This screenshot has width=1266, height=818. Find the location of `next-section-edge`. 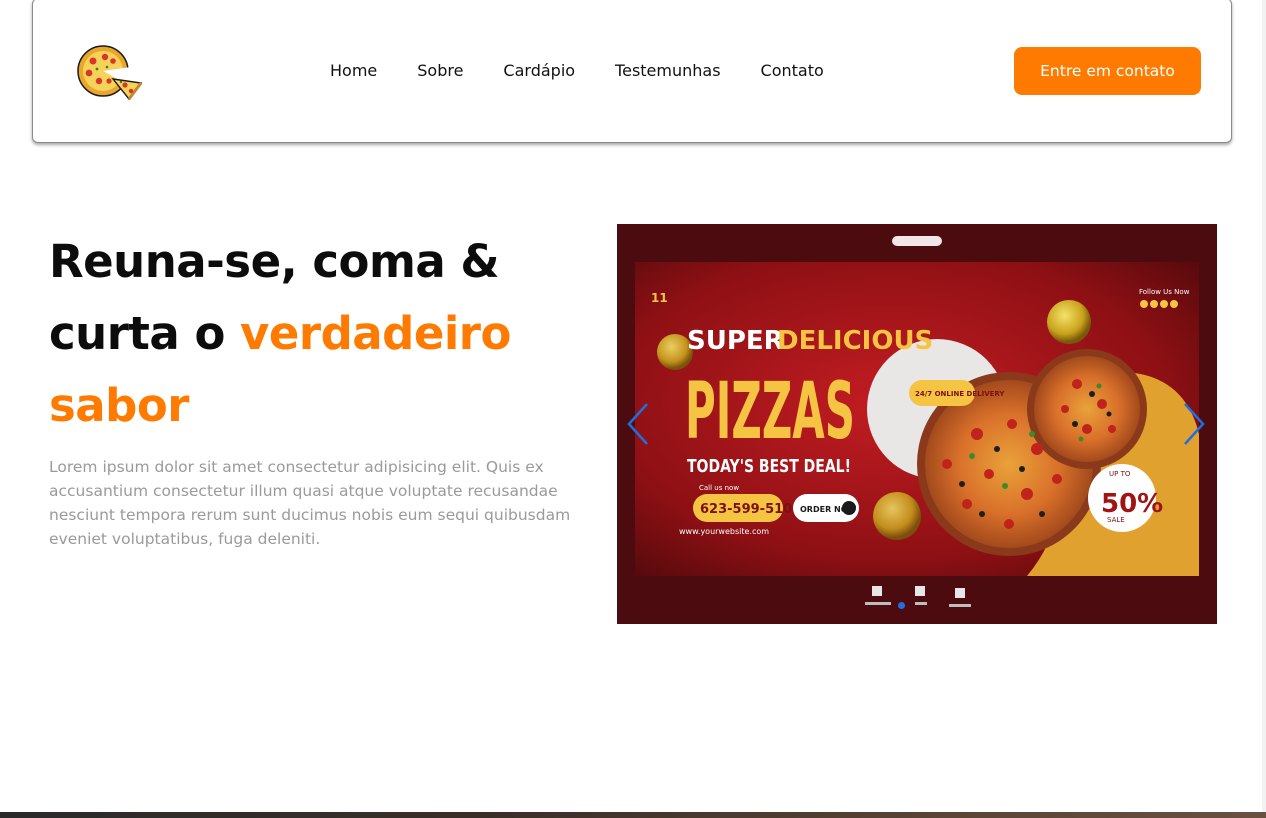

next-section-edge is located at coordinates (633, 815).